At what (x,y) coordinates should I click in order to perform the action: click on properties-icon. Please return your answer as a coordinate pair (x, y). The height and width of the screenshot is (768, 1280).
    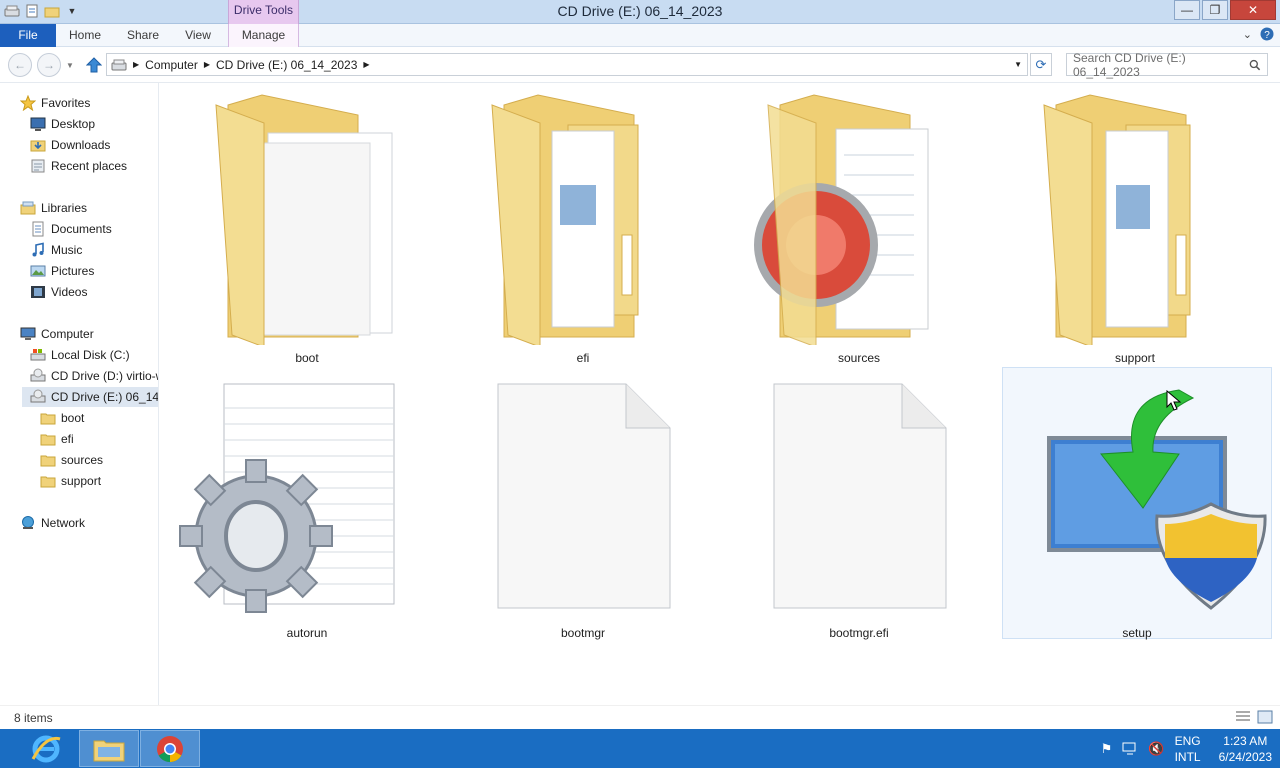
    Looking at the image, I should click on (32, 11).